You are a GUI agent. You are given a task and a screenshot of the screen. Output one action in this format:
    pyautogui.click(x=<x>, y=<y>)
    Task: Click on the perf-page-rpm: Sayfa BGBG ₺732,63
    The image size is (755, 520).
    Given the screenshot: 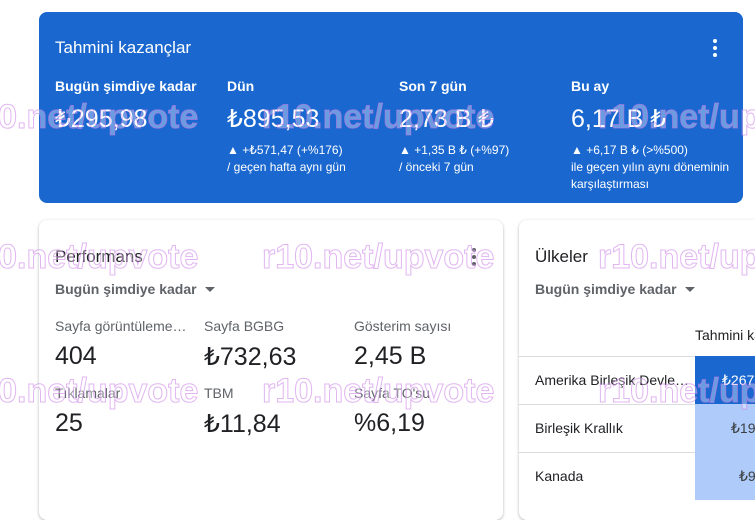 What is the action you would take?
    pyautogui.click(x=274, y=345)
    